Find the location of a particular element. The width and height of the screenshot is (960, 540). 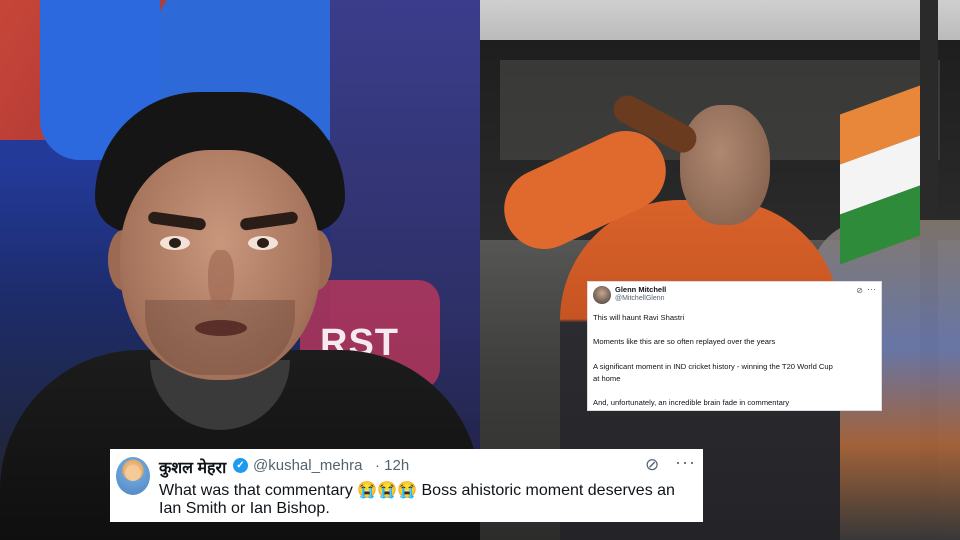

tweet-text-line: Ian Smith or Ian Bishop. is located at coordinates (244, 508).